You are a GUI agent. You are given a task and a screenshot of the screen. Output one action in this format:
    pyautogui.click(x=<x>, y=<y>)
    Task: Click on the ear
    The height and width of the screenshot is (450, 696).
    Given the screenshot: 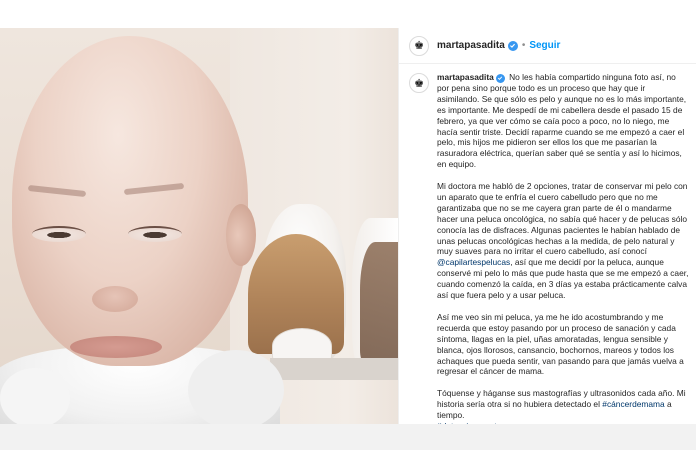 What is the action you would take?
    pyautogui.click(x=241, y=235)
    